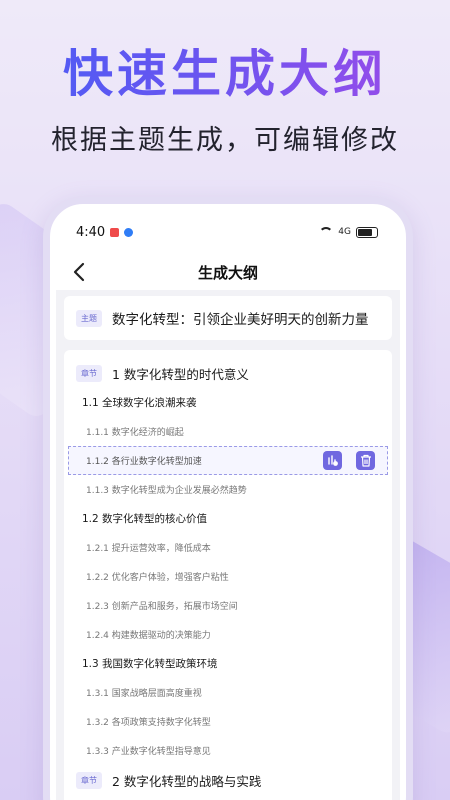 Image resolution: width=450 pixels, height=800 pixels. What do you see at coordinates (135, 433) in the screenshot?
I see `item-title: 1.1.1 数字化经济的崛起` at bounding box center [135, 433].